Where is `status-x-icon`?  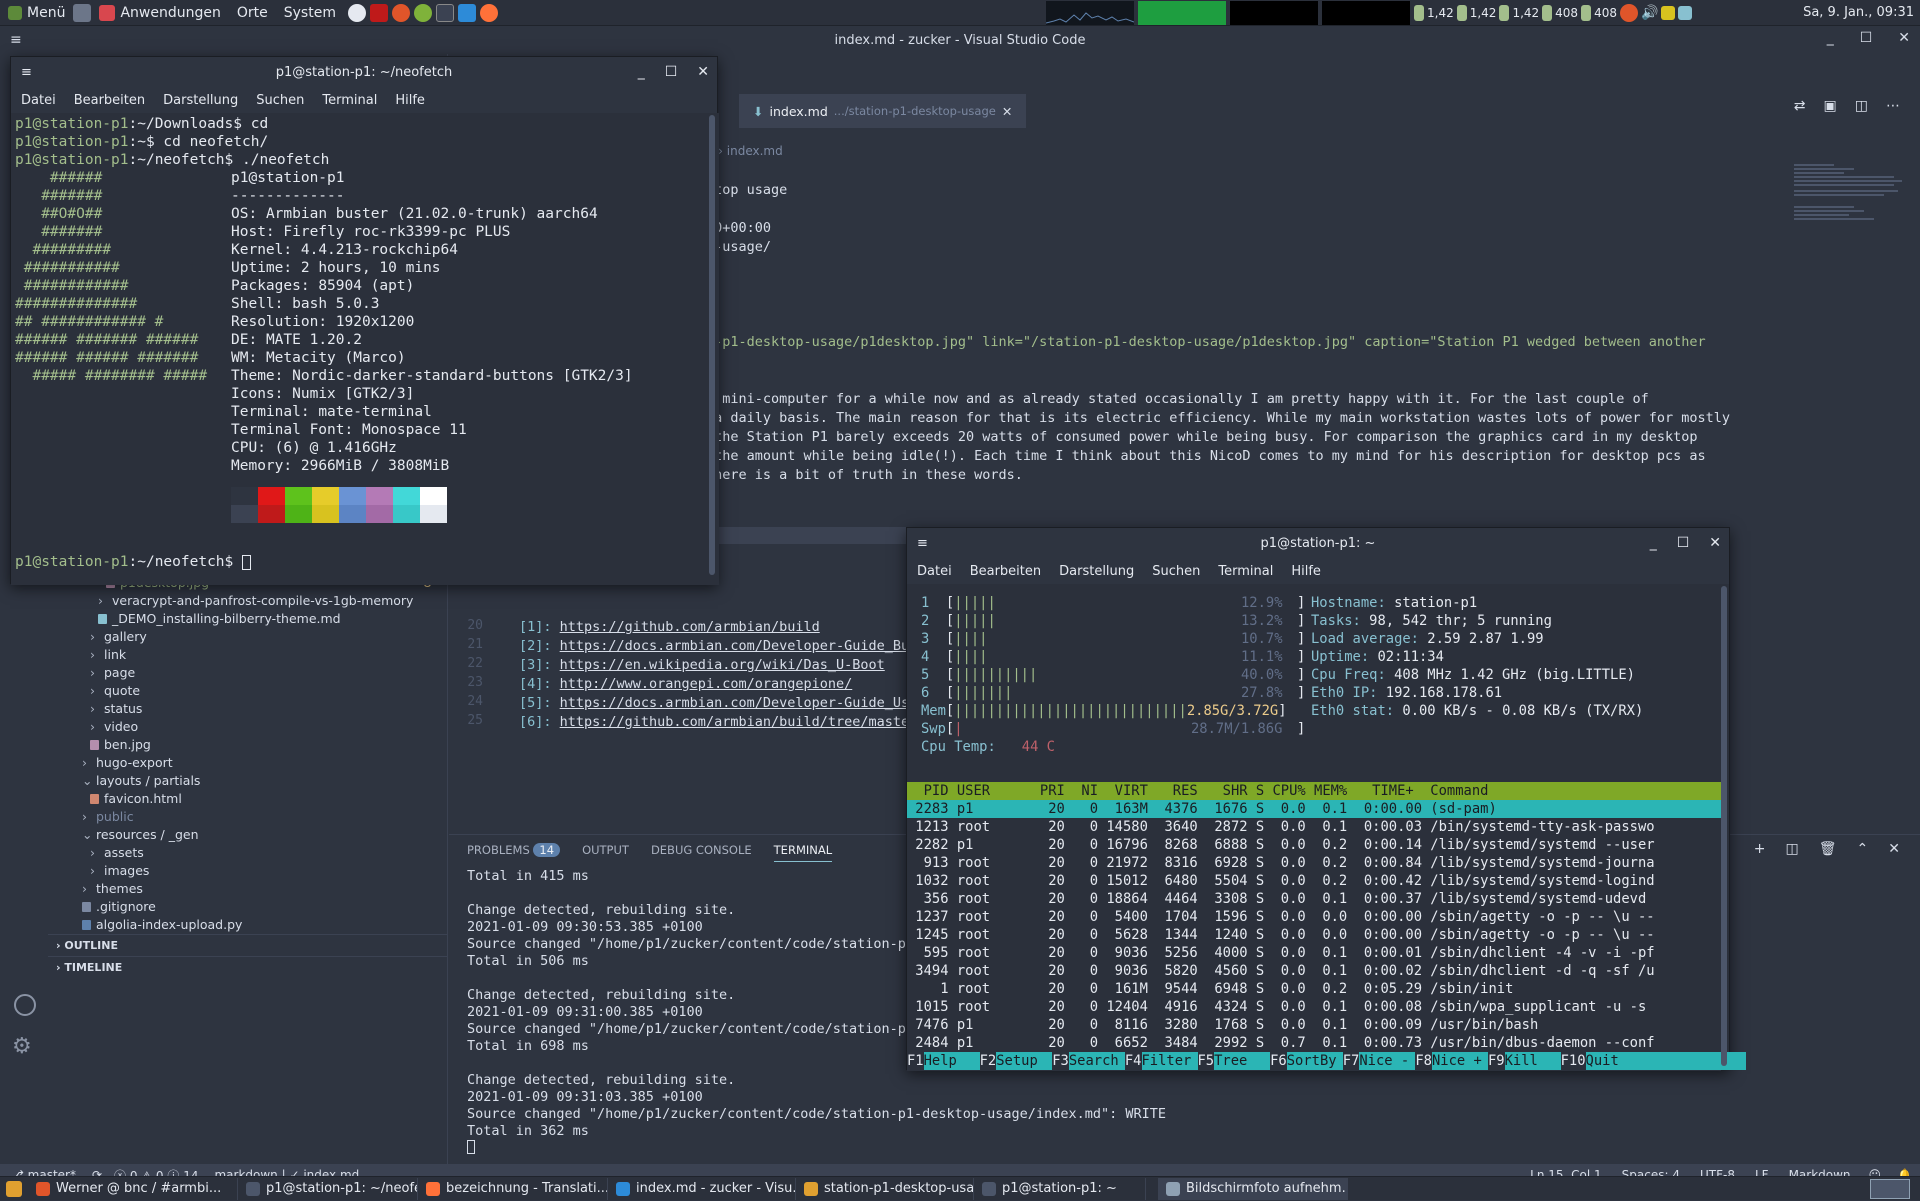
status-x-icon is located at coordinates (1628, 13).